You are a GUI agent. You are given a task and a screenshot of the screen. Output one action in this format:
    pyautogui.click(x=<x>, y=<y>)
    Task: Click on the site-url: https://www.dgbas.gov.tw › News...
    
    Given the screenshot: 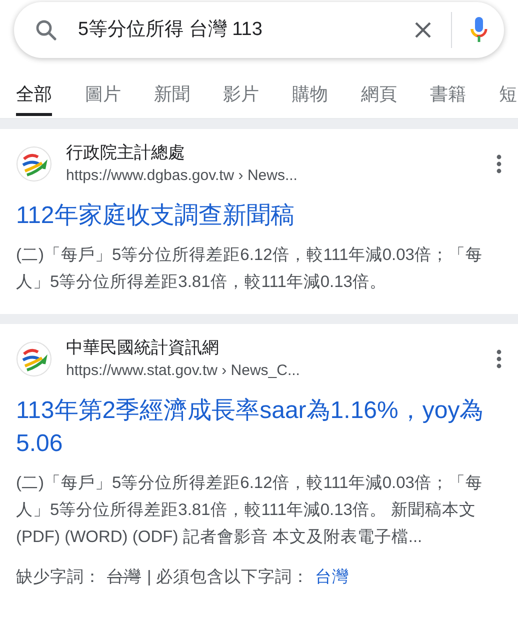 What is the action you would take?
    pyautogui.click(x=274, y=176)
    